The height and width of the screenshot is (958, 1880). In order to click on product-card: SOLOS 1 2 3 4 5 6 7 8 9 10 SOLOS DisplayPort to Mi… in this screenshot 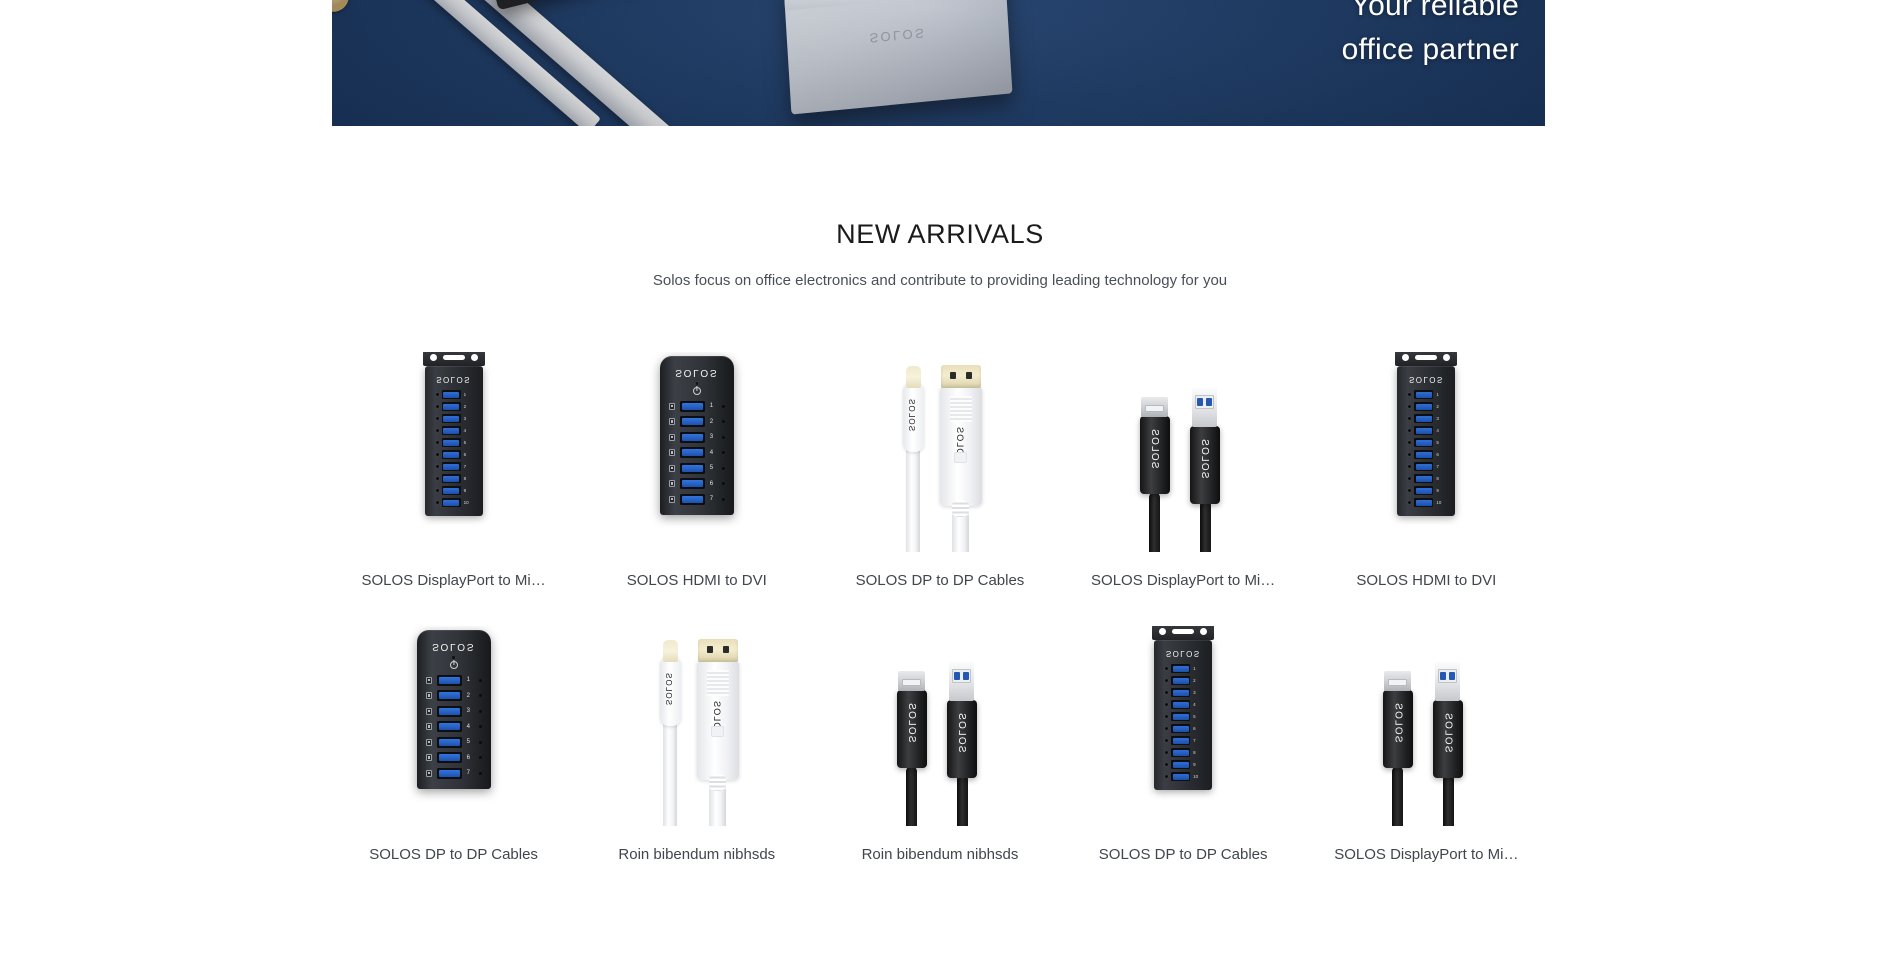, I will do `click(453, 470)`.